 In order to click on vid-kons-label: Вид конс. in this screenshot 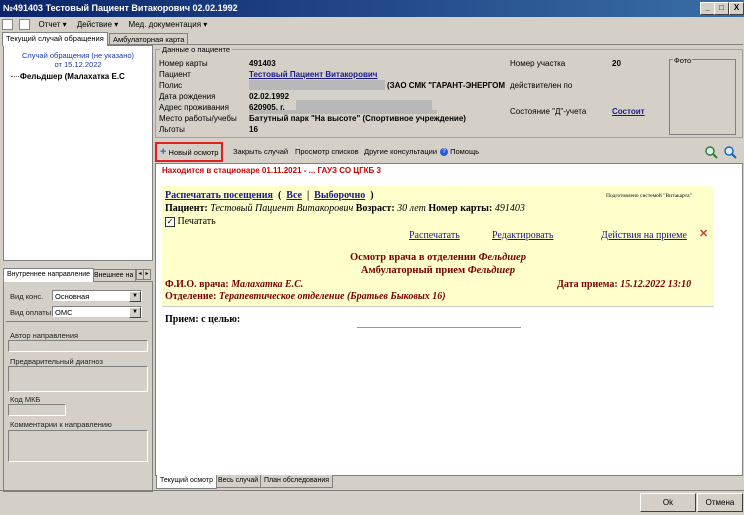, I will do `click(27, 296)`.